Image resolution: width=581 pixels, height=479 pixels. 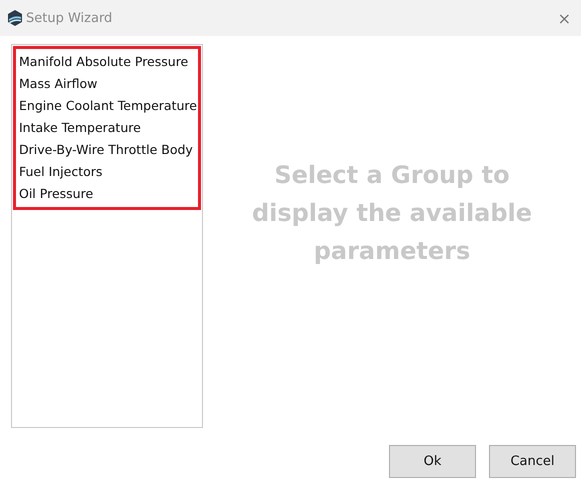 I want to click on group-item: Manifold Absolute Pressure, so click(x=108, y=62).